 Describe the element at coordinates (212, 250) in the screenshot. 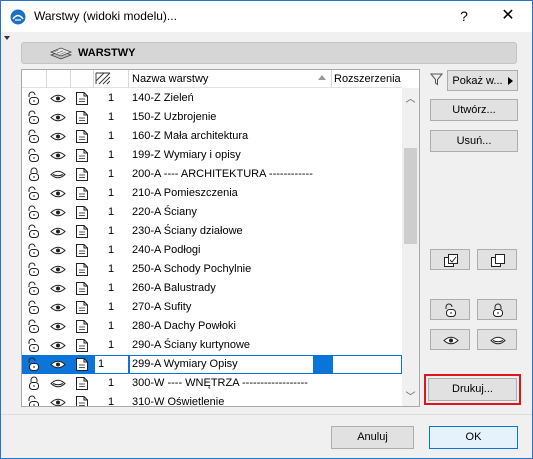

I see `layer-row: 1 240-A Podłogi` at that location.